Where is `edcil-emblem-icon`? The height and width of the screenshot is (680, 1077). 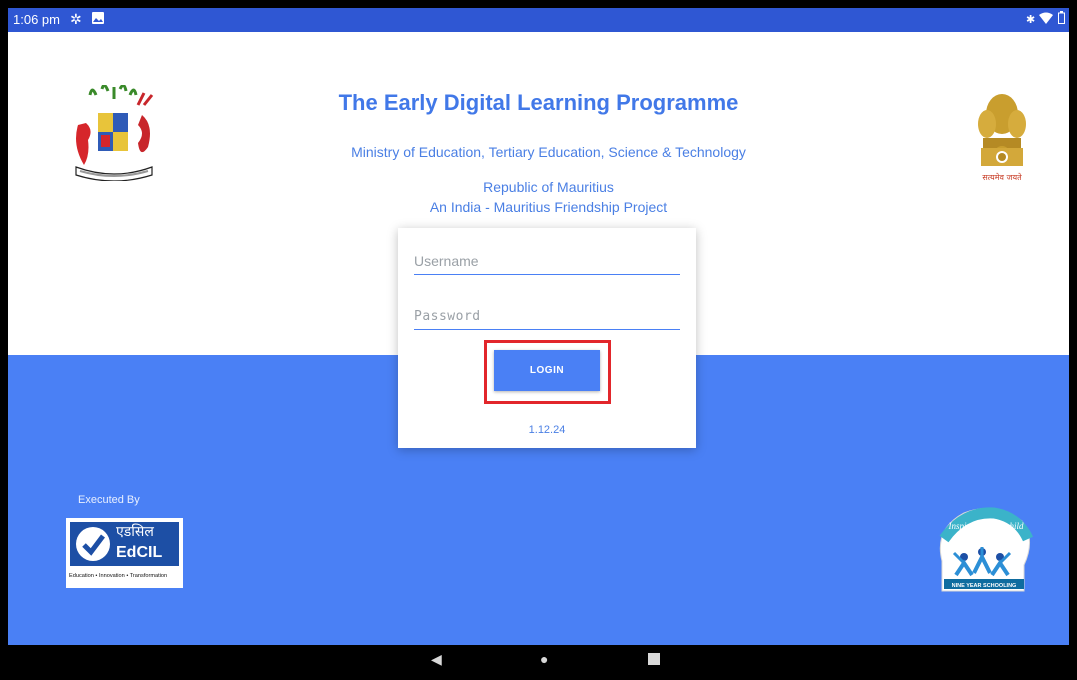 edcil-emblem-icon is located at coordinates (93, 544).